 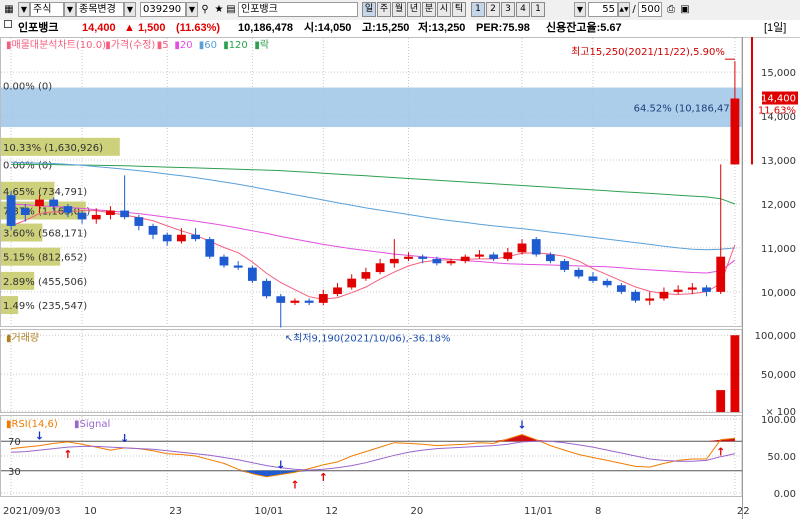 What do you see at coordinates (45, 192) in the screenshot?
I see `volume-profile-label: 4.65% (734,791)` at bounding box center [45, 192].